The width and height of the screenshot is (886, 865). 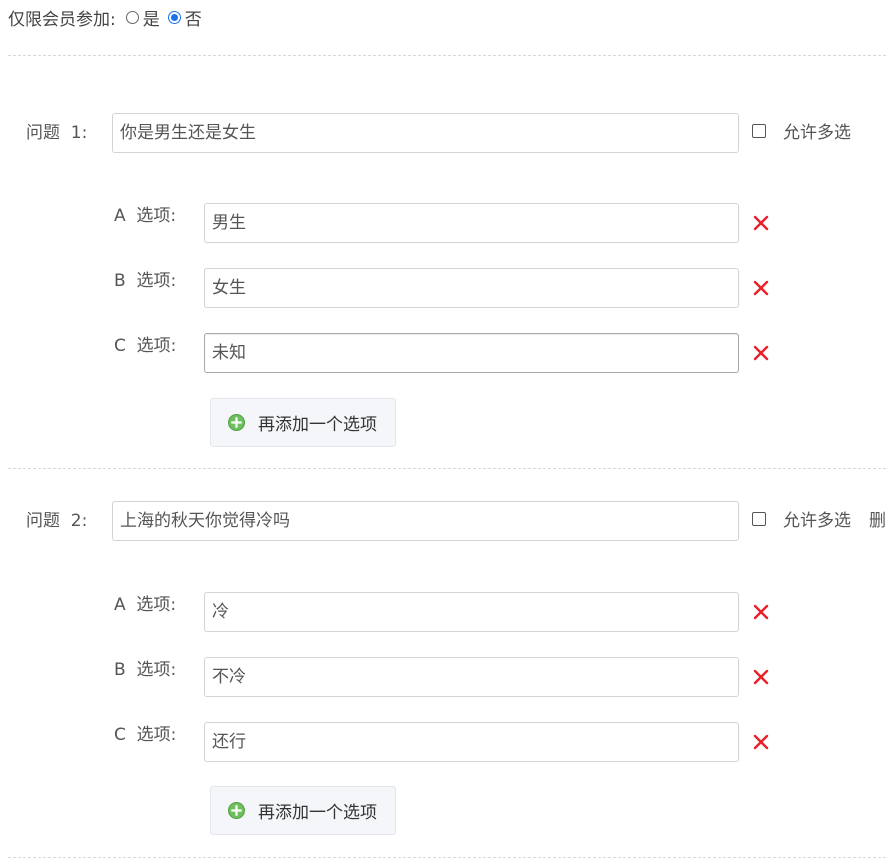 I want to click on question-label: 问题 2:, so click(x=57, y=521).